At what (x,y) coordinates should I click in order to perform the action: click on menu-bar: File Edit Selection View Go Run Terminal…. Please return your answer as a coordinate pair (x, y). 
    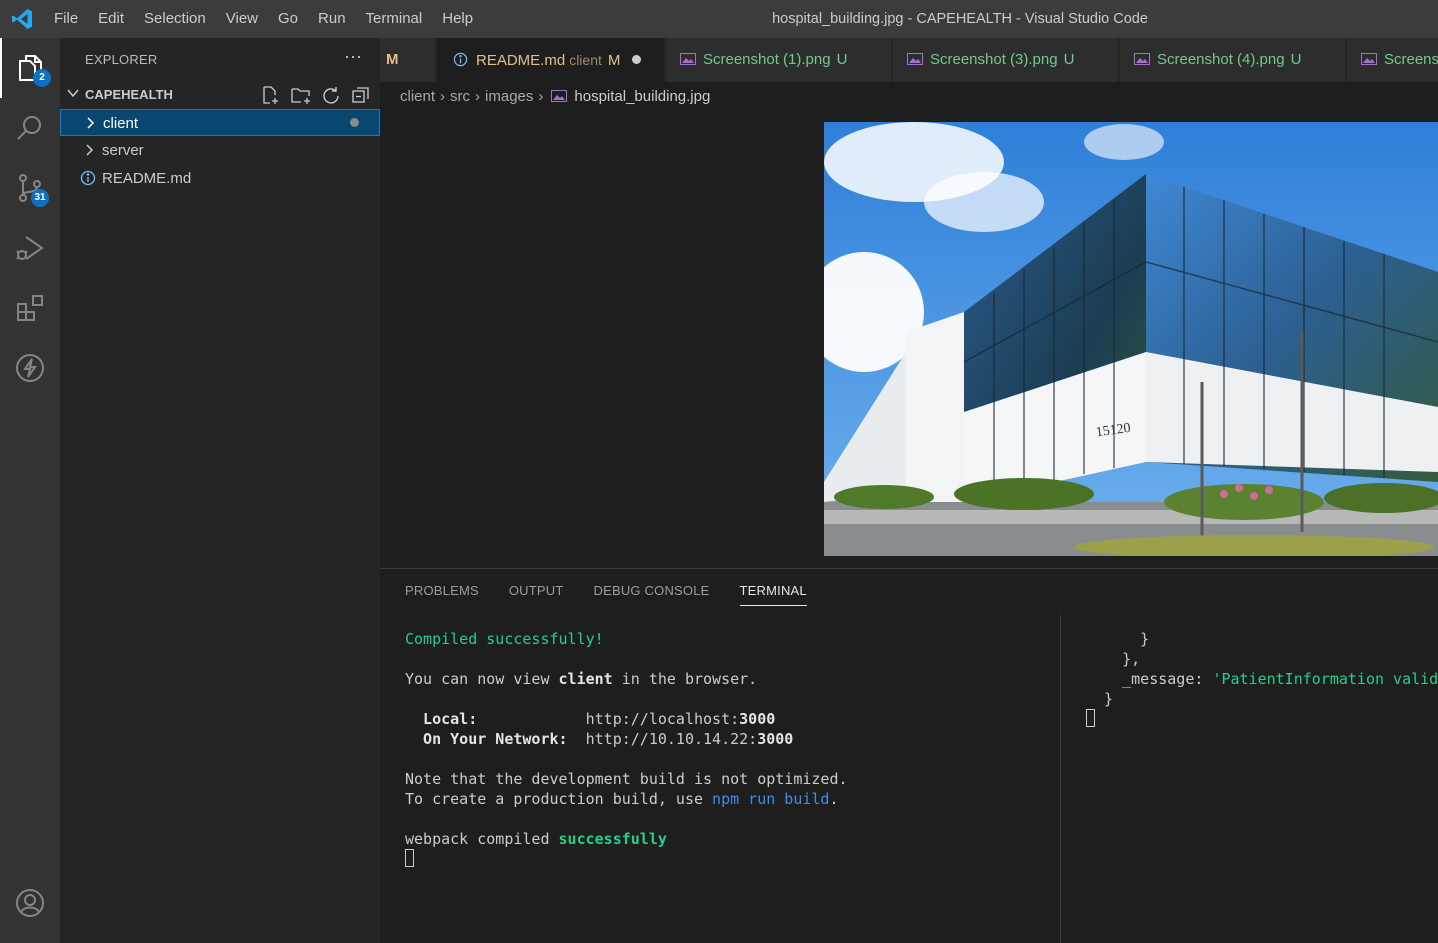
    Looking at the image, I should click on (263, 19).